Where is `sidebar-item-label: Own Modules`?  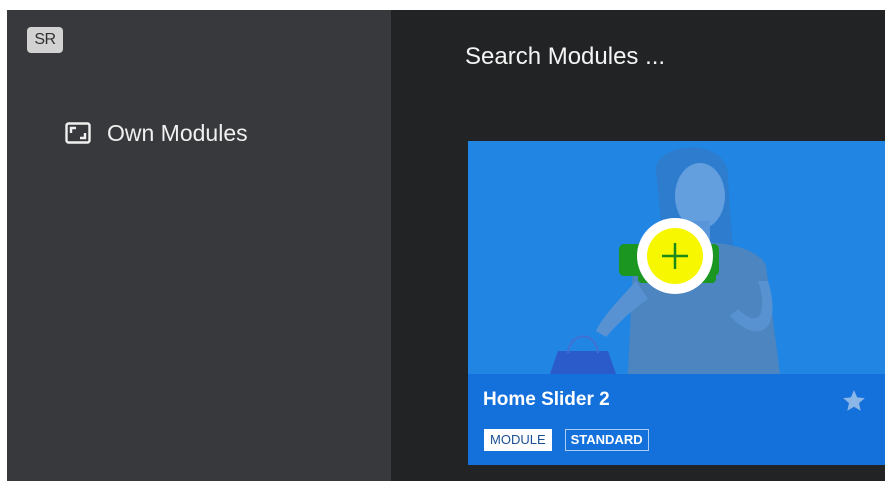 sidebar-item-label: Own Modules is located at coordinates (177, 132).